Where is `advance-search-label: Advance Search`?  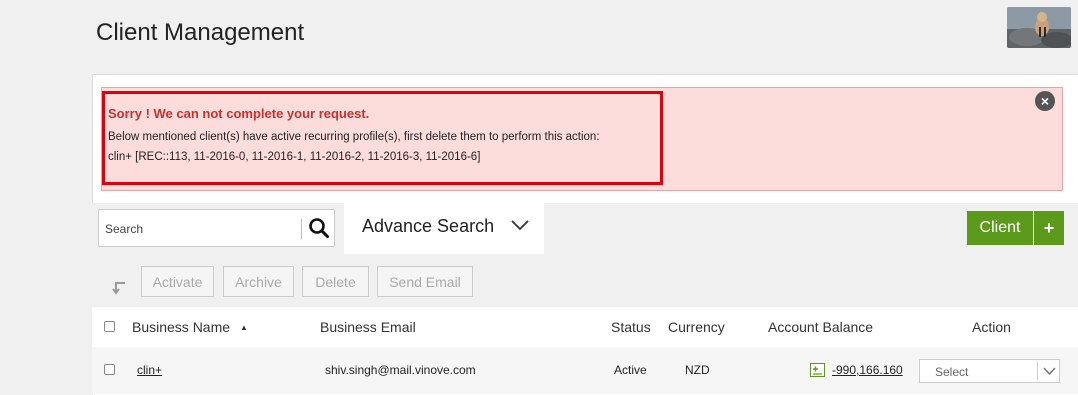 advance-search-label: Advance Search is located at coordinates (428, 226).